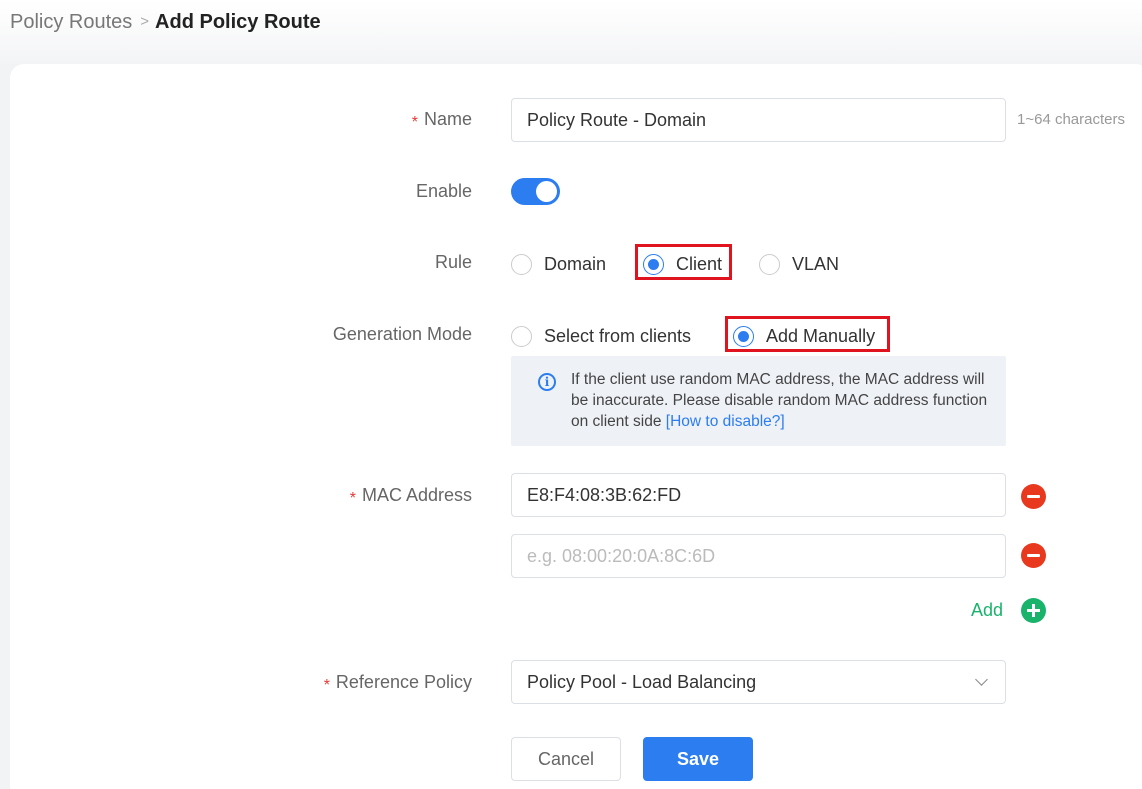 The height and width of the screenshot is (789, 1142). I want to click on rule-option-vlan-label: VLAN, so click(816, 264).